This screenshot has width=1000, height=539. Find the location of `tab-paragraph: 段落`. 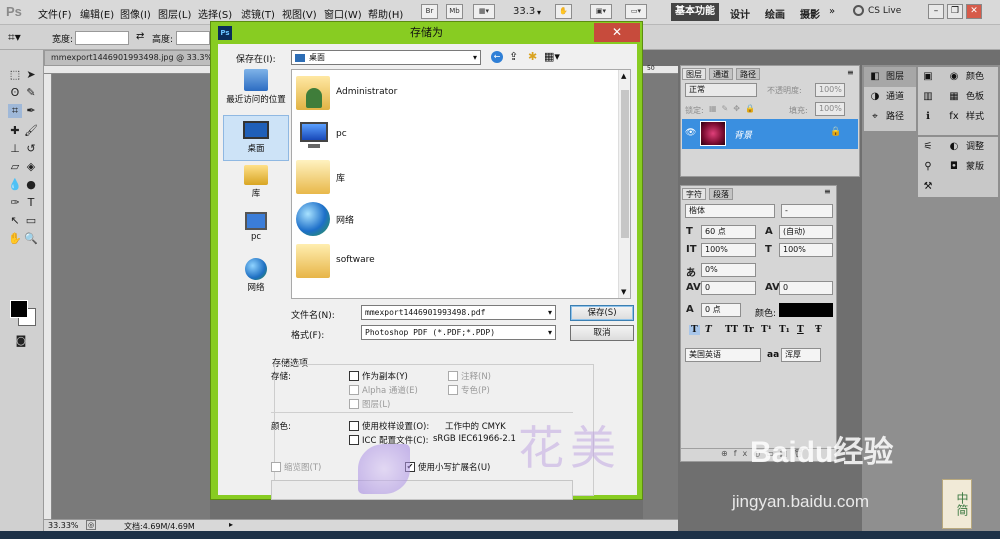

tab-paragraph: 段落 is located at coordinates (721, 194).